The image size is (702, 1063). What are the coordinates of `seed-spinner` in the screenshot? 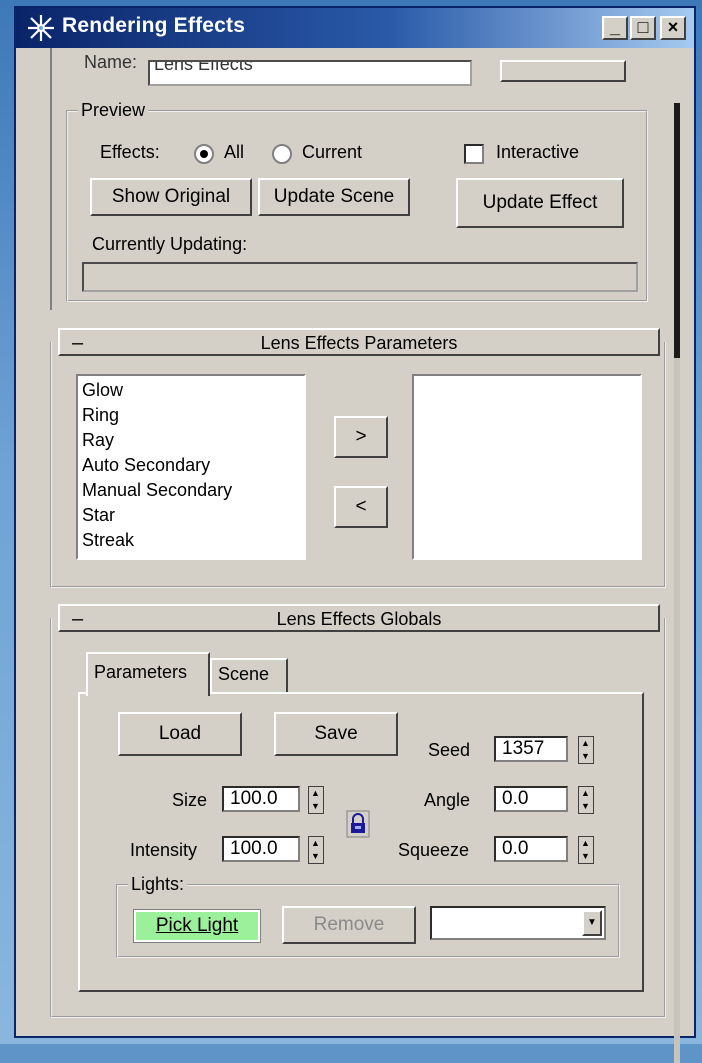 It's located at (586, 750).